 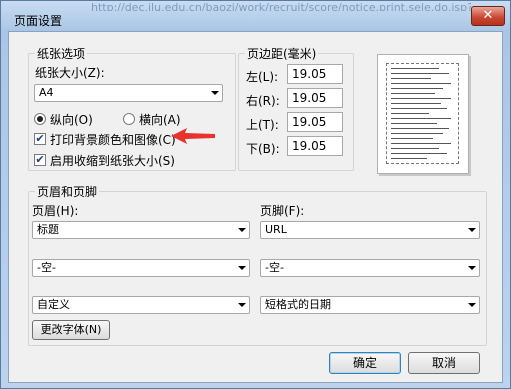 I want to click on close-icon: ✕, so click(x=488, y=15).